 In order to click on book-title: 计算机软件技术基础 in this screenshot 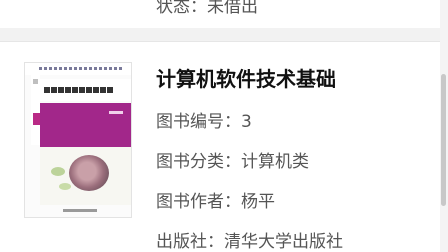, I will do `click(246, 79)`.